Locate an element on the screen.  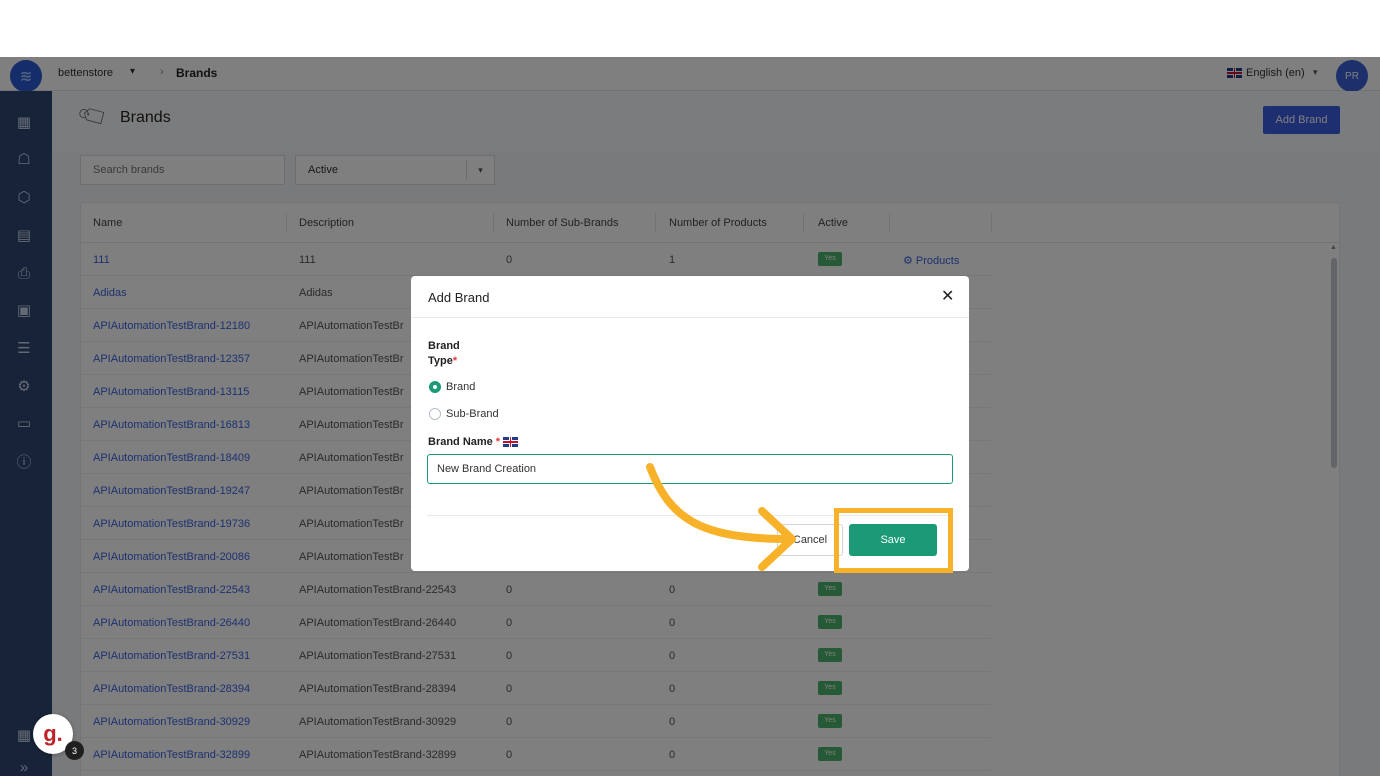
divider is located at coordinates (690, 317).